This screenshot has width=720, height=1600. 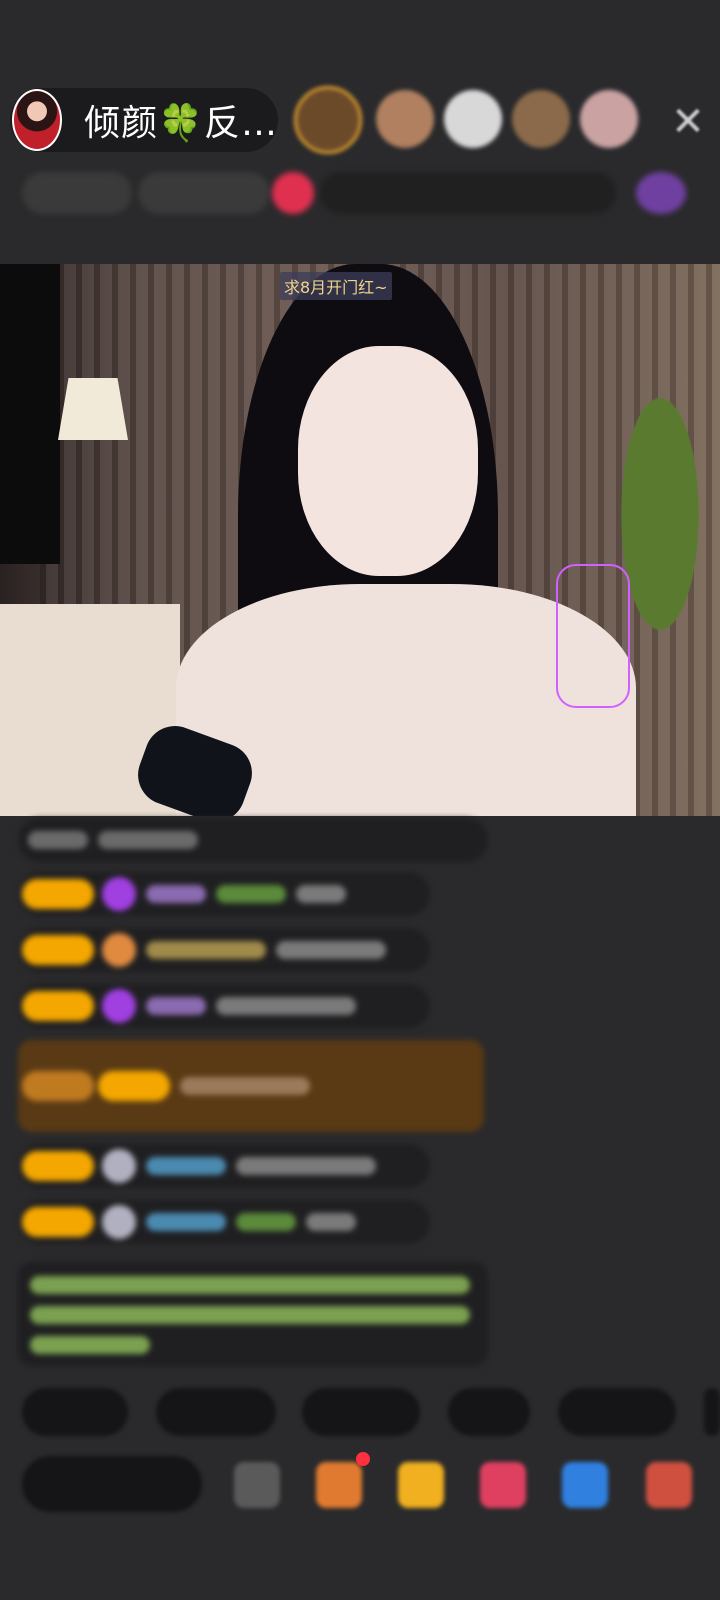 I want to click on treasure-icon, so click(x=421, y=1485).